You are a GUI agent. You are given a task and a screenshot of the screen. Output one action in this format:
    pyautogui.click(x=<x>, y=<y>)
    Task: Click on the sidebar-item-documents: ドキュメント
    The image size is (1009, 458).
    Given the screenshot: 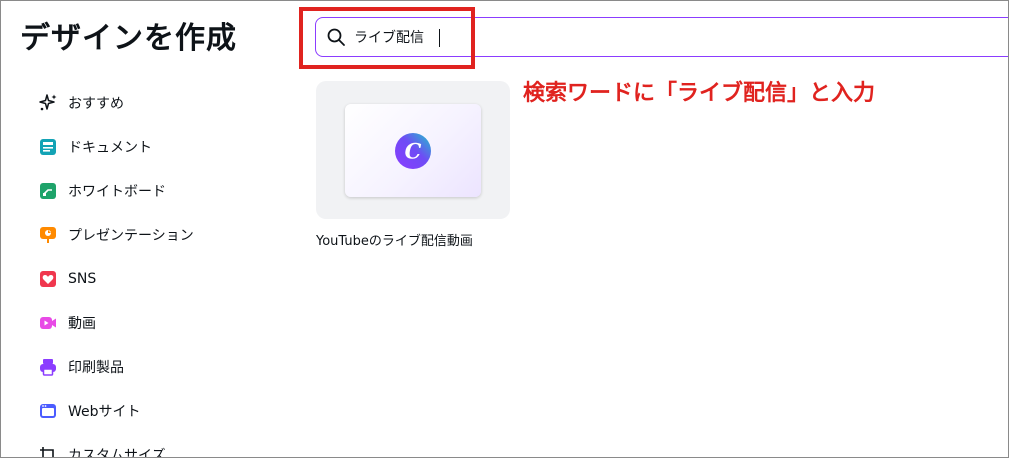 What is the action you would take?
    pyautogui.click(x=157, y=147)
    